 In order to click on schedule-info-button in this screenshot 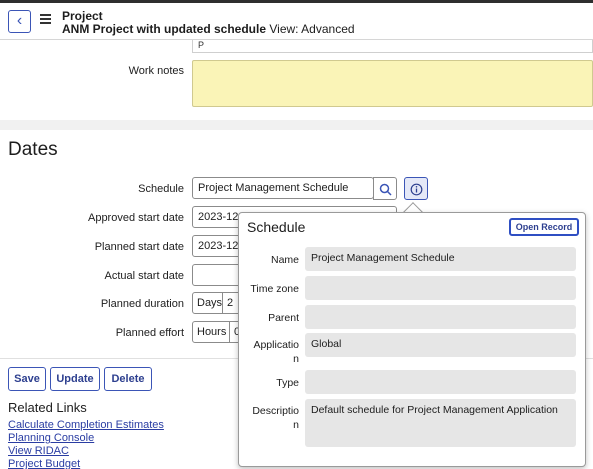, I will do `click(416, 188)`.